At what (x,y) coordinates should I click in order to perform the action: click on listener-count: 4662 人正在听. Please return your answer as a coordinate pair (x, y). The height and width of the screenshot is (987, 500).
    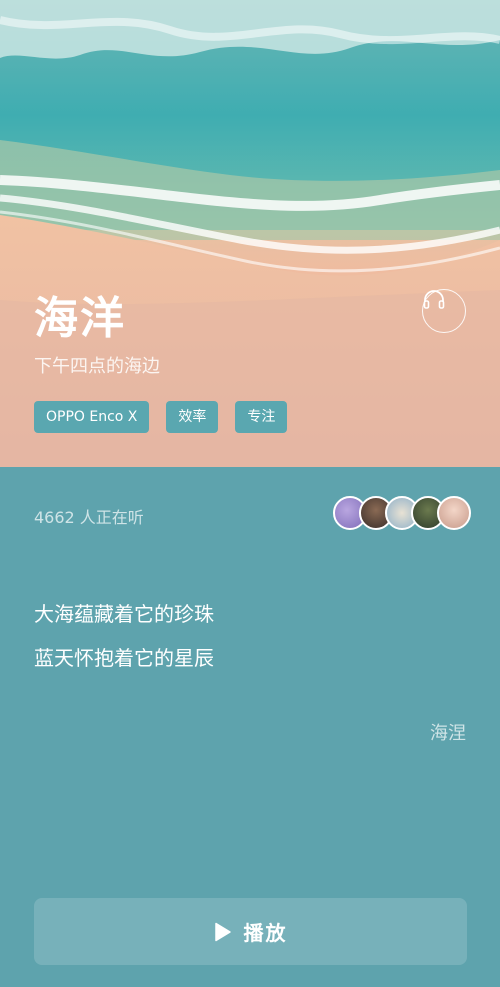
    Looking at the image, I should click on (89, 517).